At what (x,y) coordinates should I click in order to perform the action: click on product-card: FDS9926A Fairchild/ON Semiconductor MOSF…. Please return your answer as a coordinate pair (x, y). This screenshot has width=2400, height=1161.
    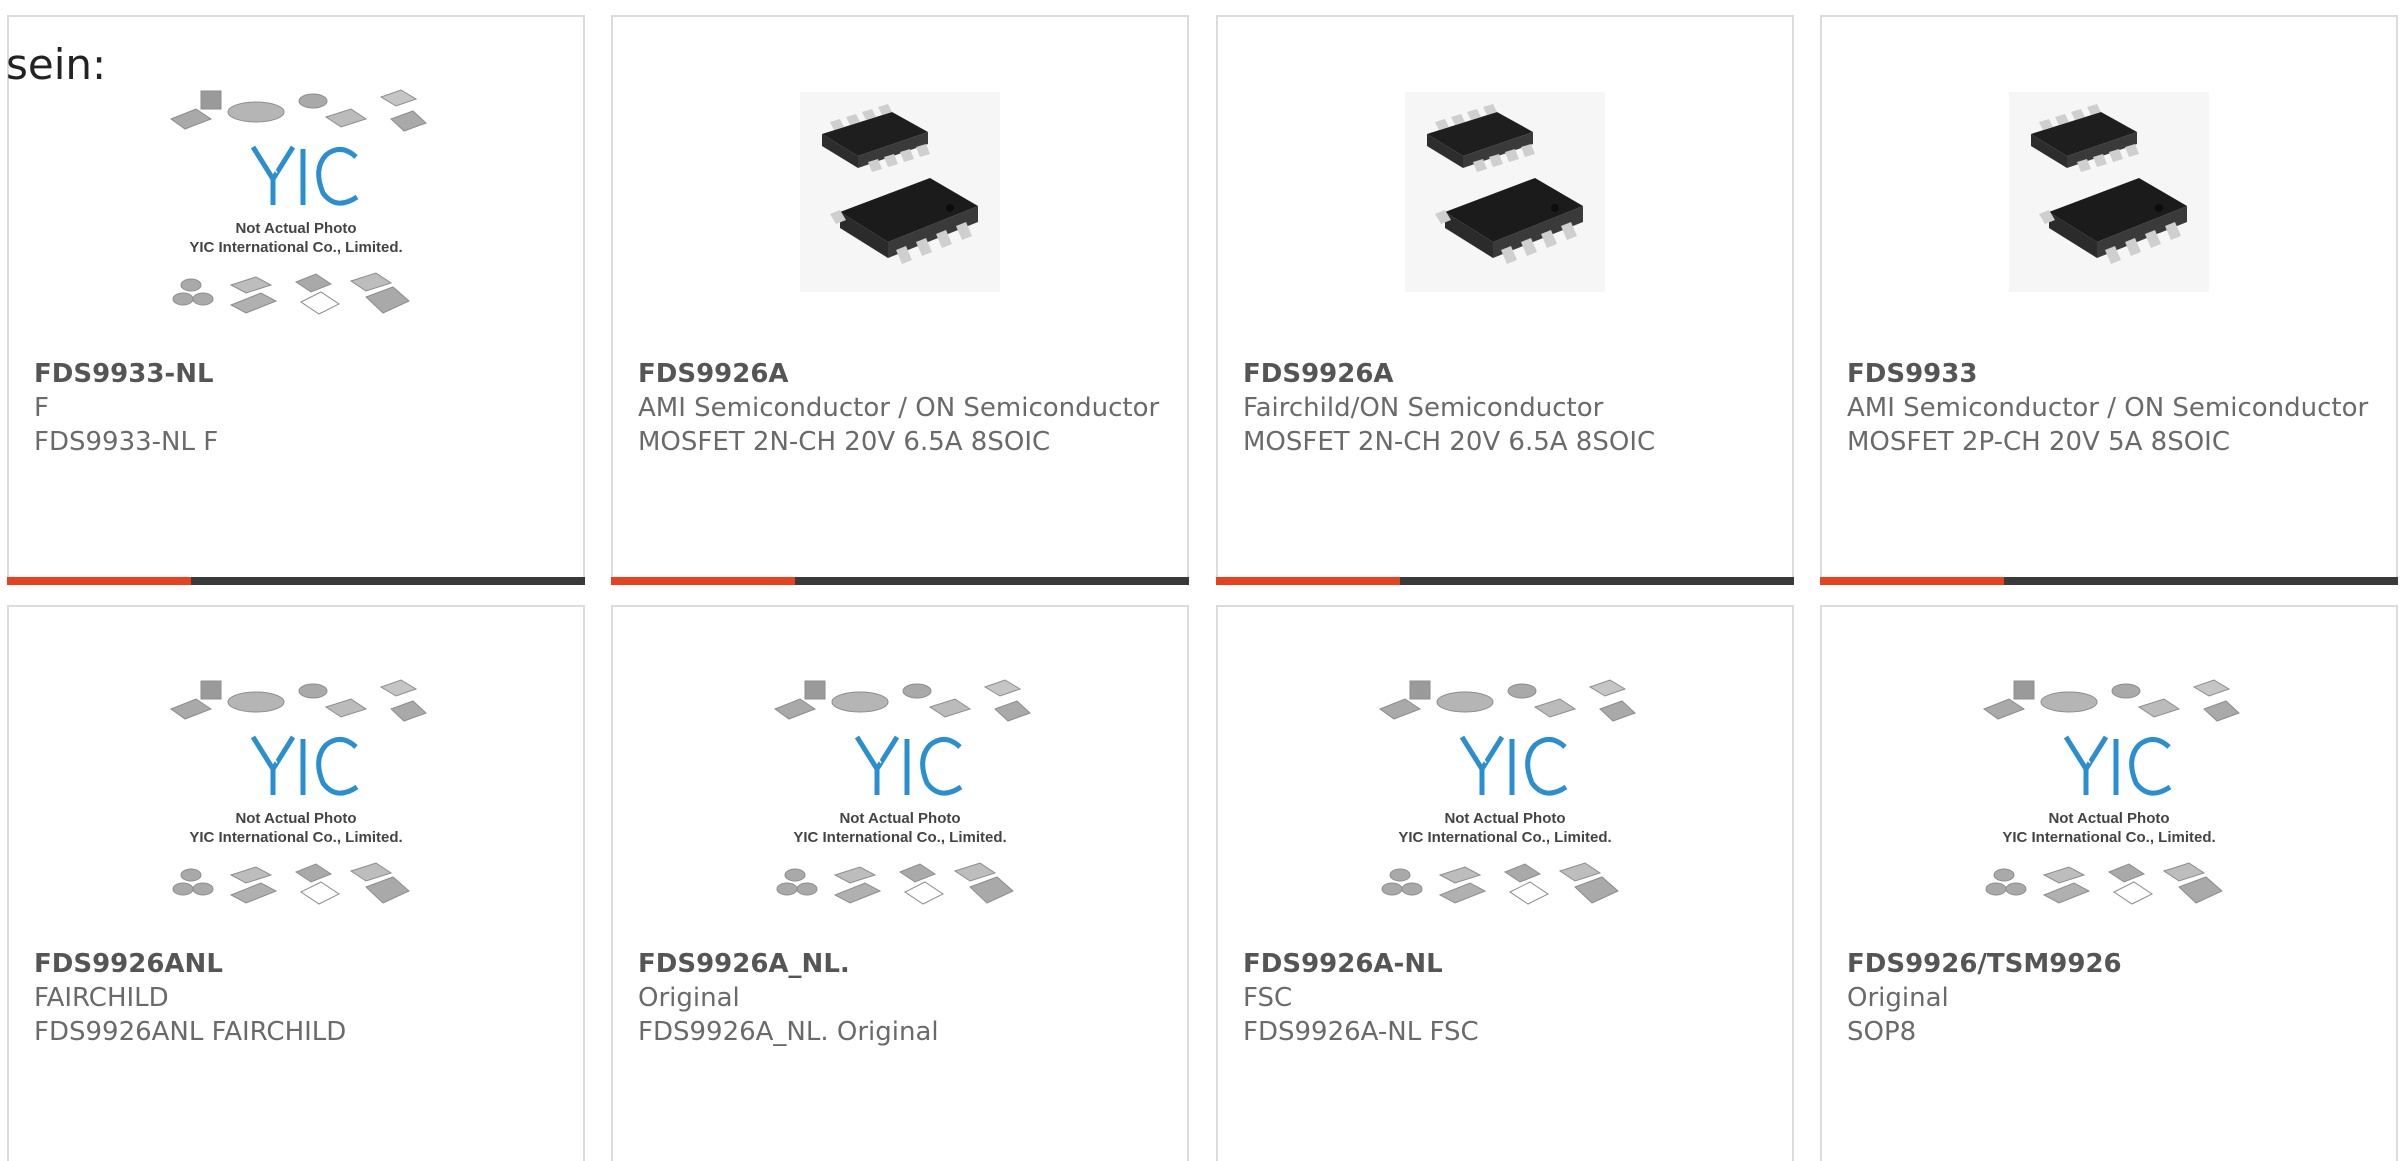
    Looking at the image, I should click on (1505, 300).